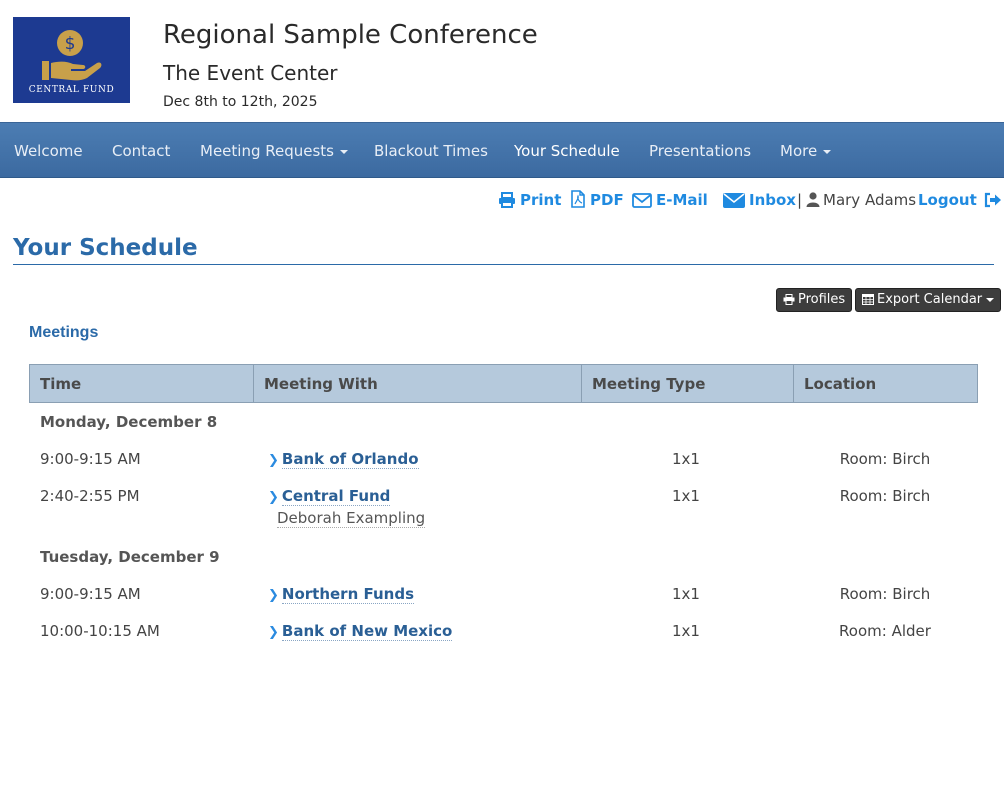  What do you see at coordinates (700, 151) in the screenshot?
I see `nav-presentations: Presentations` at bounding box center [700, 151].